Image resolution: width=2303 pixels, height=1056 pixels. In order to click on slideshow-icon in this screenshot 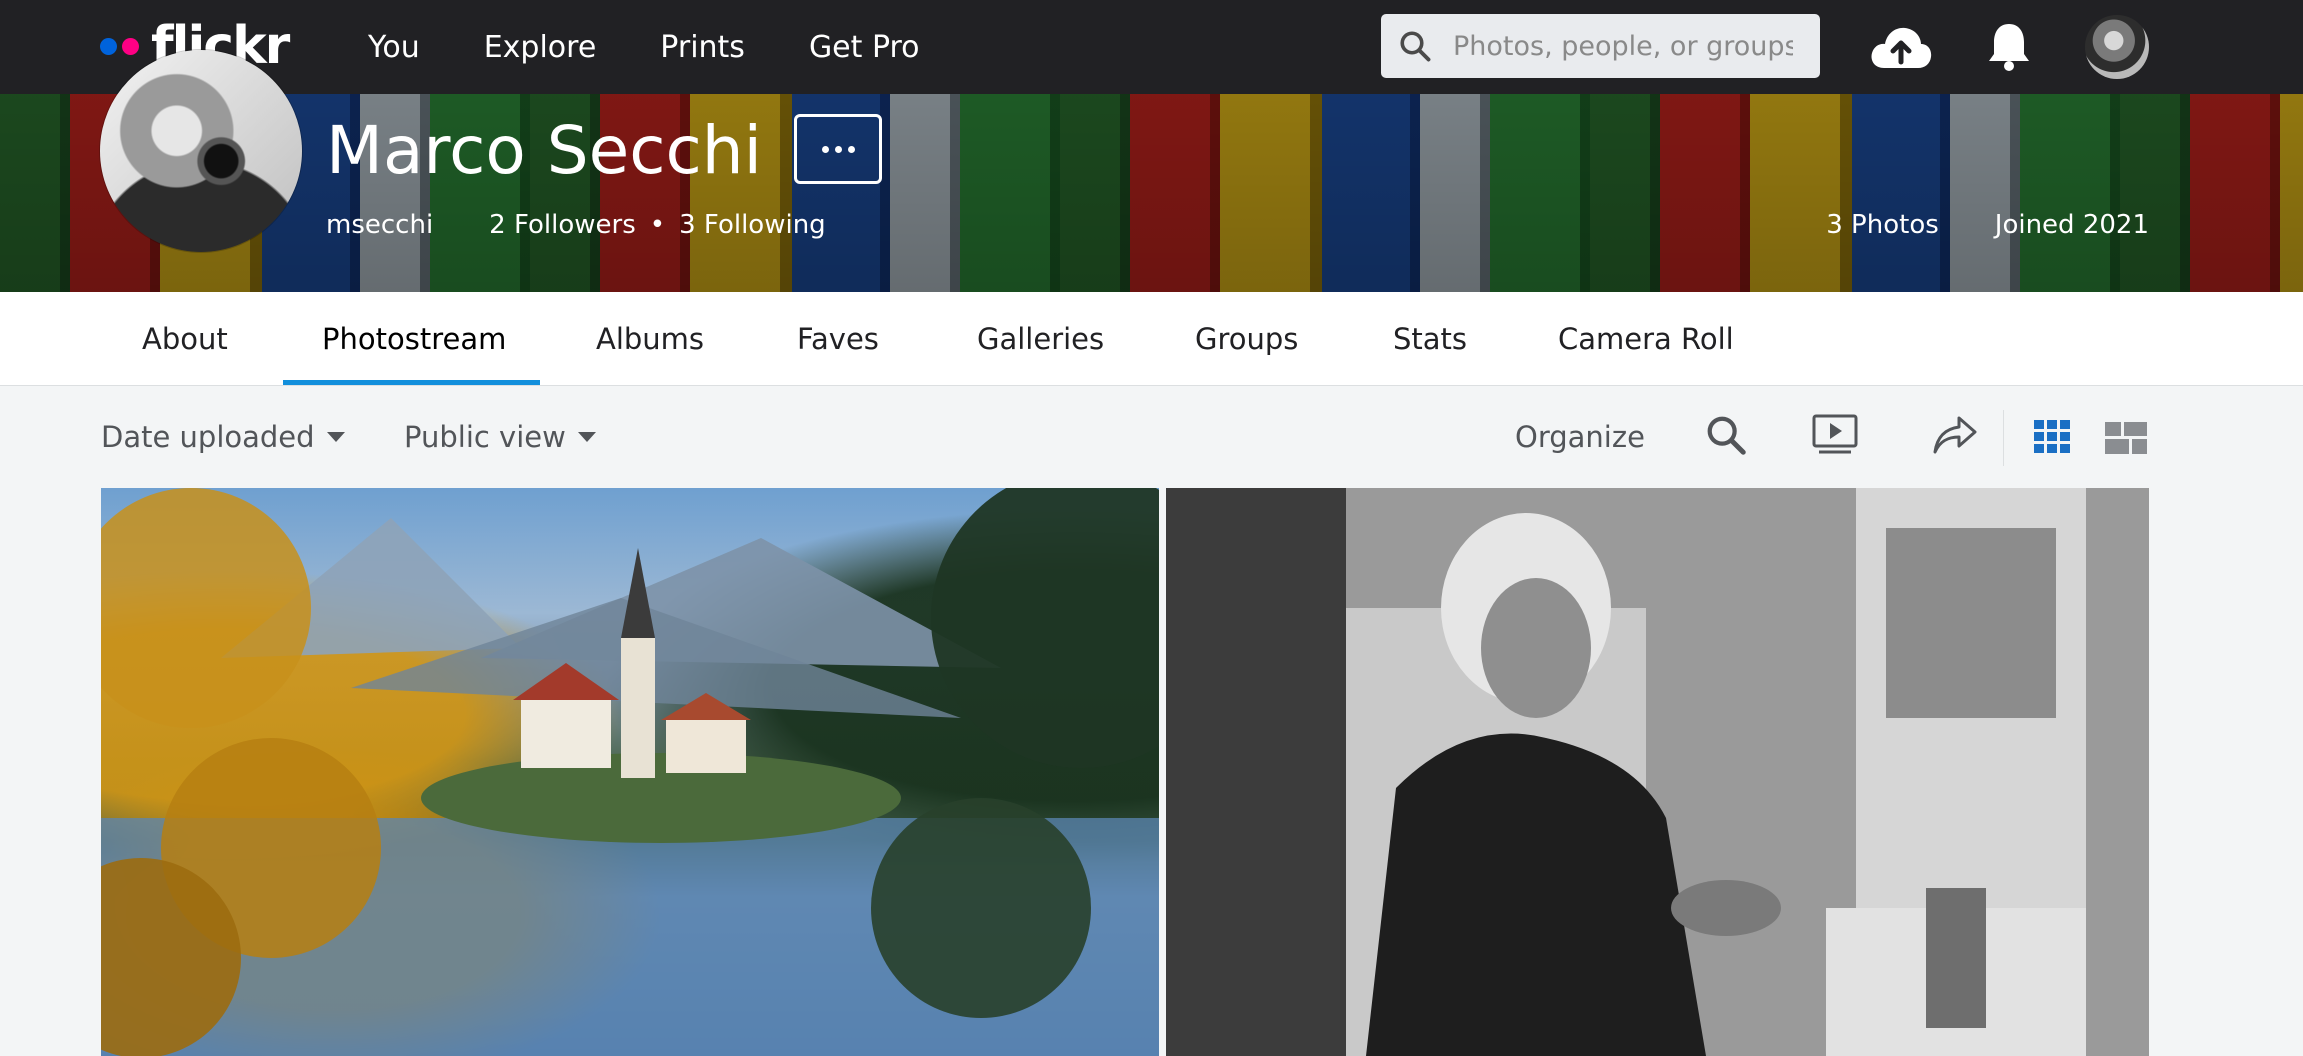, I will do `click(1835, 435)`.